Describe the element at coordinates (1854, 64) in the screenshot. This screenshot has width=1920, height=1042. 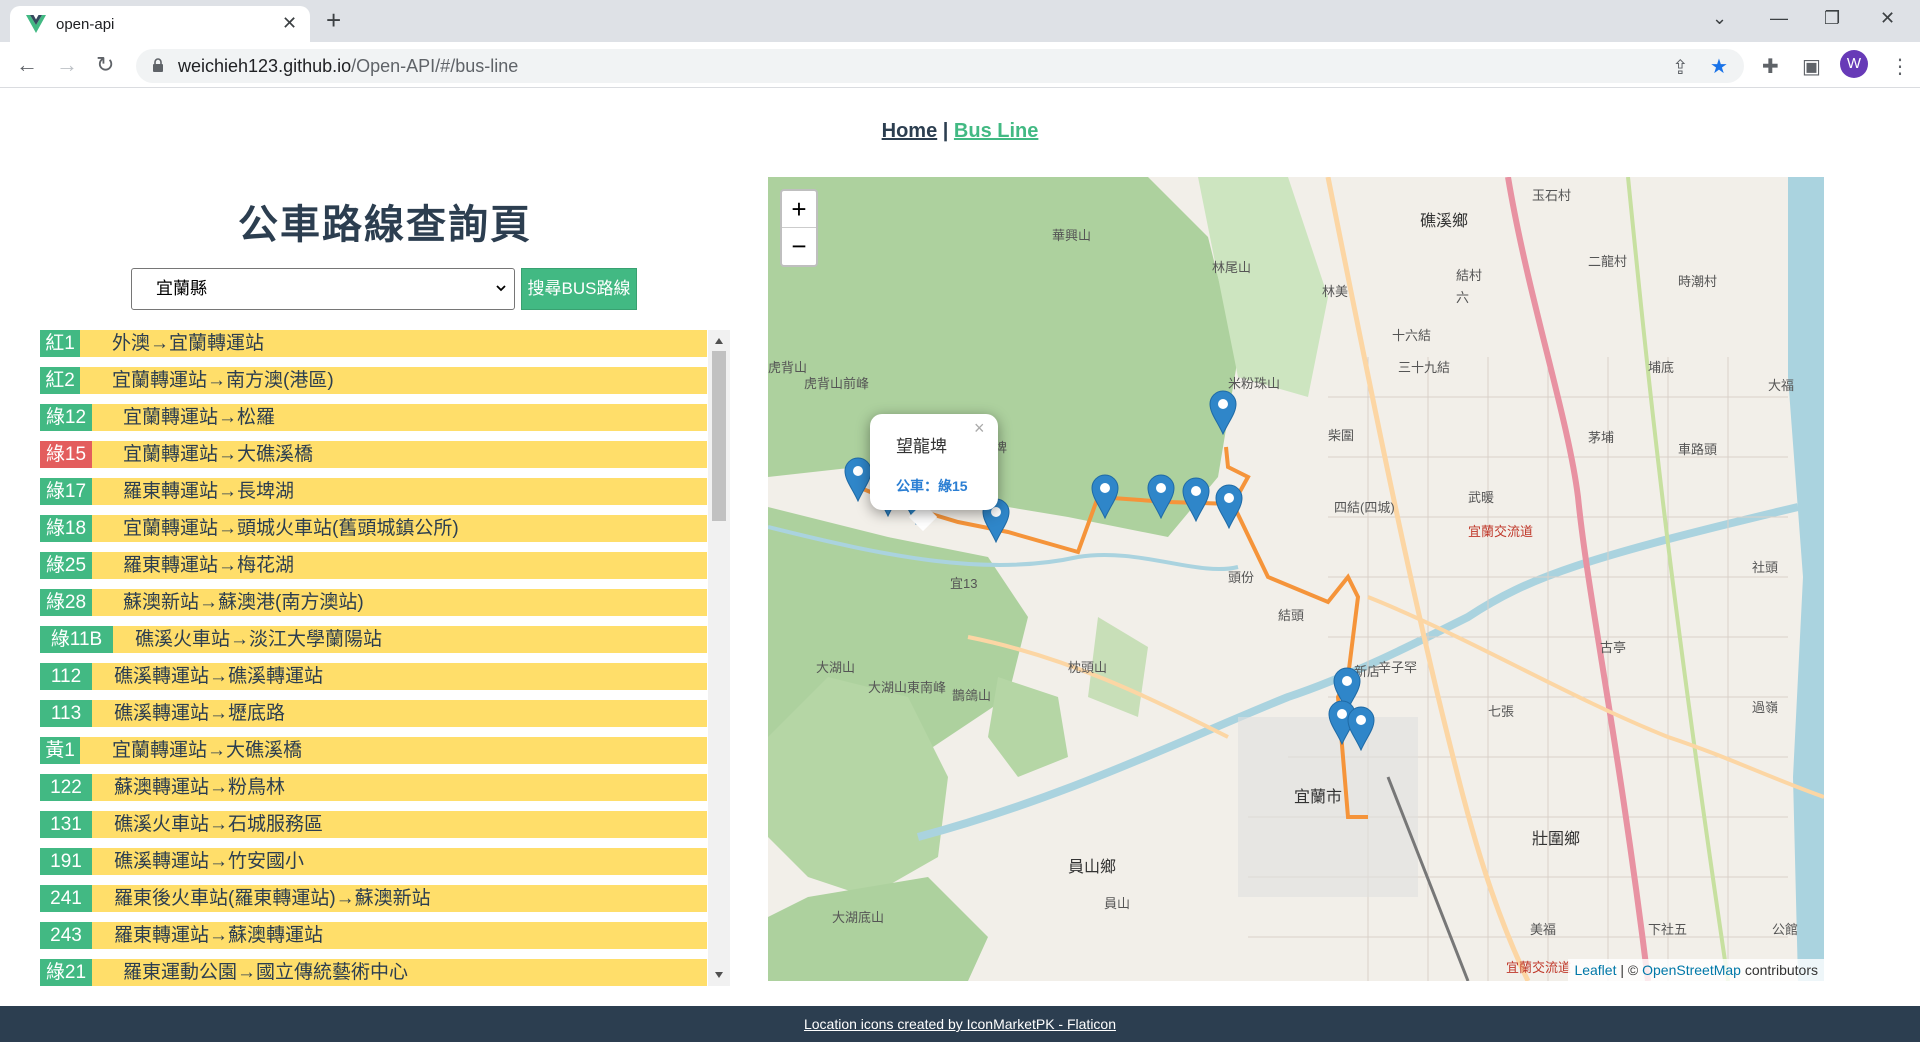
I see `profile-avatar: W` at that location.